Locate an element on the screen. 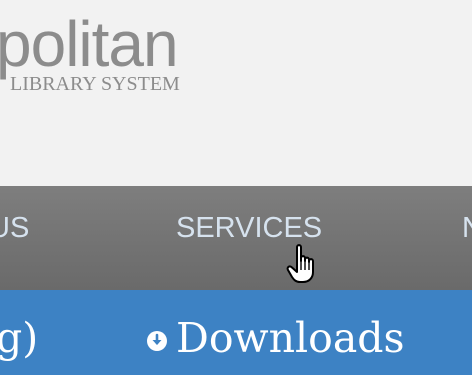 This screenshot has height=375, width=472. nav-item-services: SERVICES is located at coordinates (249, 228).